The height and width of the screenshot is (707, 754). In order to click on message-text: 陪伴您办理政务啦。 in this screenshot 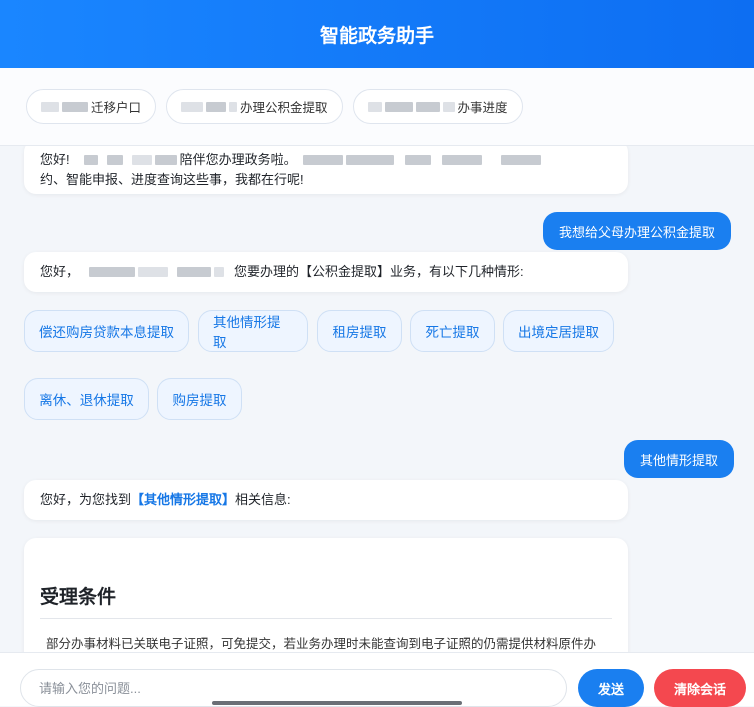, I will do `click(238, 159)`.